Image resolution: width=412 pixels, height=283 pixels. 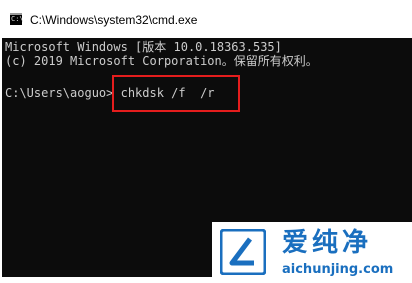 What do you see at coordinates (17, 19) in the screenshot?
I see `cmd-icon: C:\` at bounding box center [17, 19].